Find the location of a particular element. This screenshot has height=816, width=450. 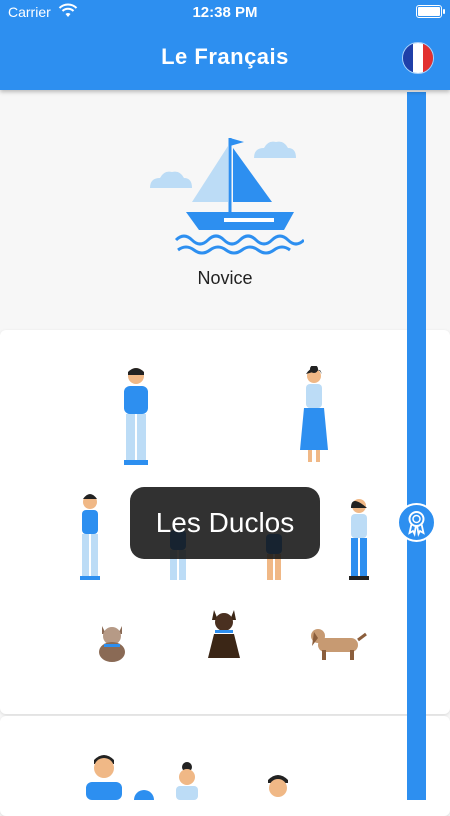

woman-illustration-next is located at coordinates (187, 781).